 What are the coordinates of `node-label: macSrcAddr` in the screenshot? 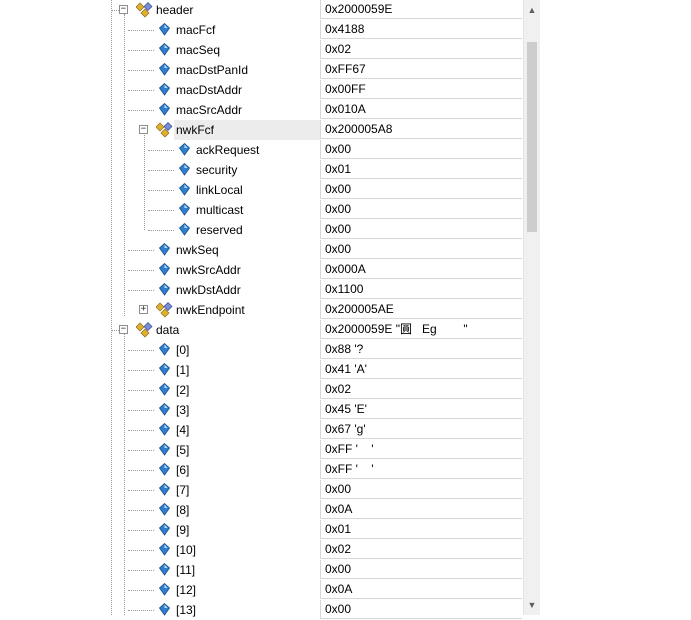 It's located at (209, 110).